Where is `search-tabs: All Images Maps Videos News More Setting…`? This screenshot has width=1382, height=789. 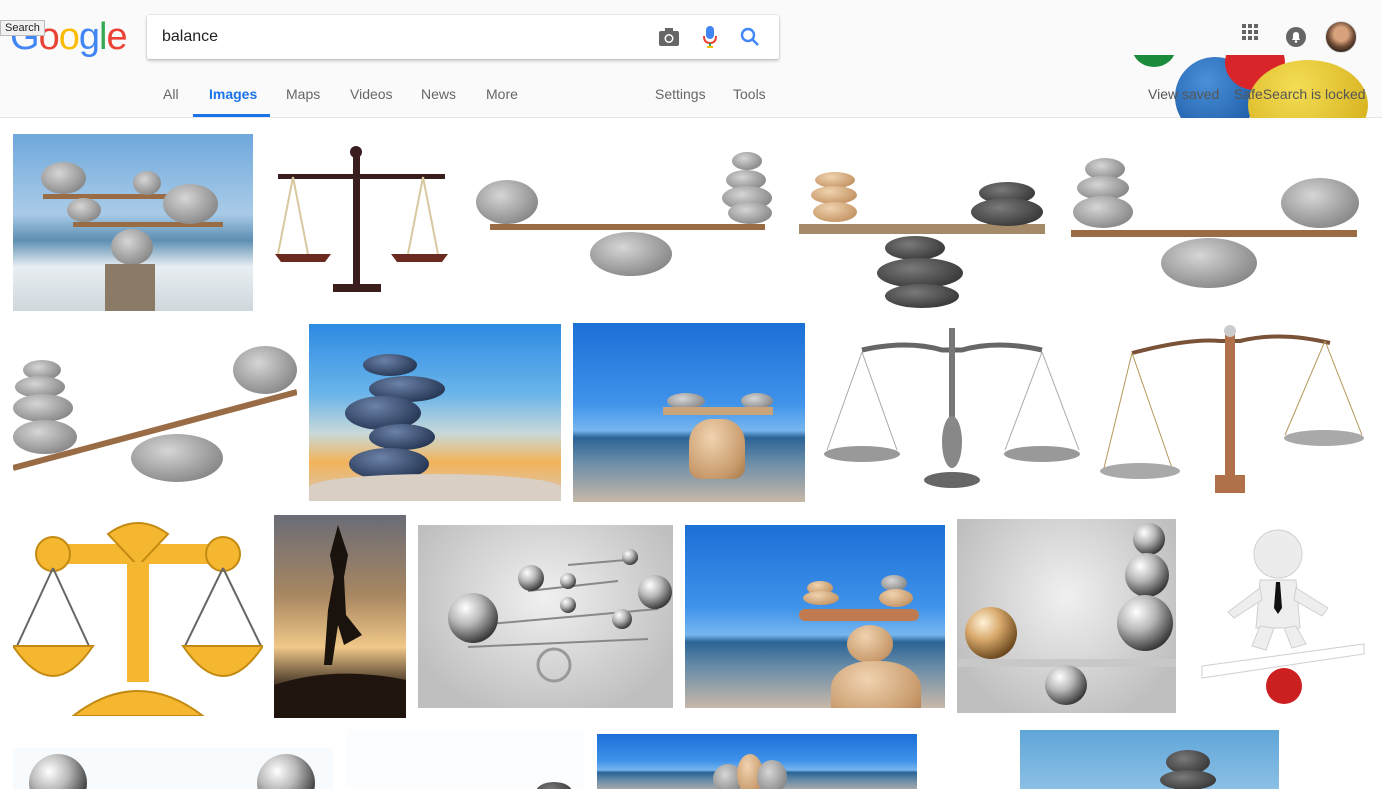 search-tabs: All Images Maps Videos News More Setting… is located at coordinates (691, 95).